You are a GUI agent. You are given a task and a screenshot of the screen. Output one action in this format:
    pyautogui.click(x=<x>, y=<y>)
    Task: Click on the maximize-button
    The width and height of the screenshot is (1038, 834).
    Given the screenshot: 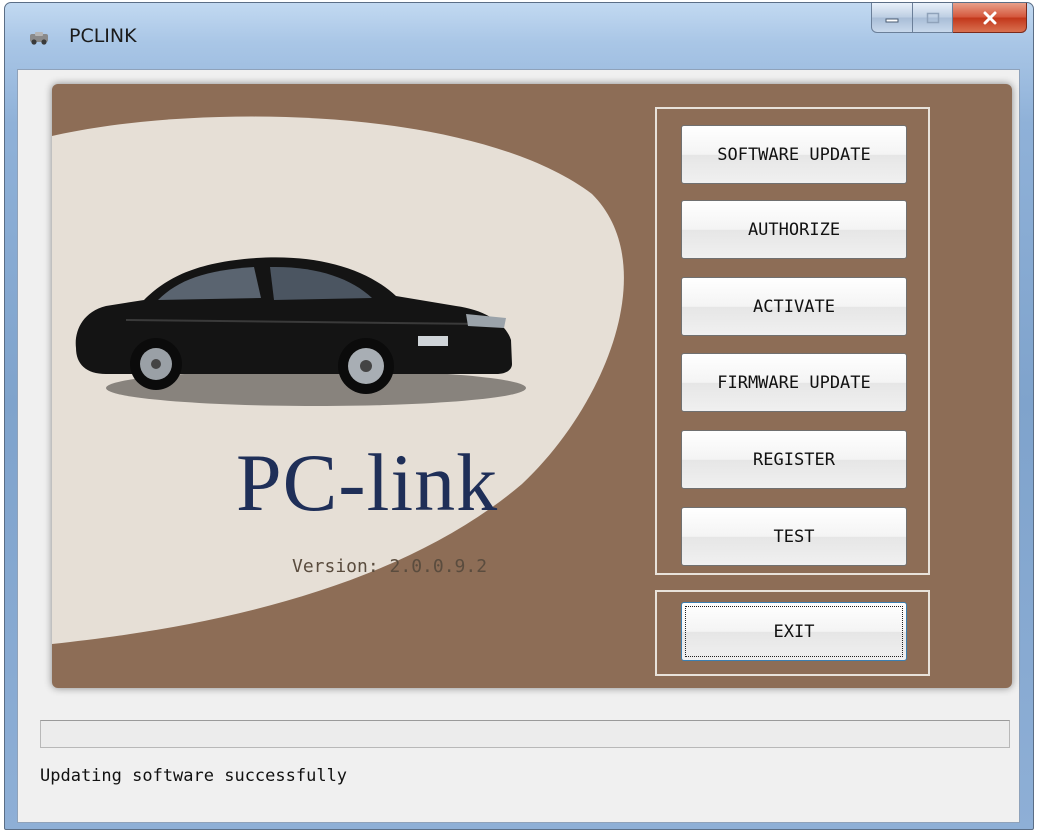 What is the action you would take?
    pyautogui.click(x=933, y=18)
    